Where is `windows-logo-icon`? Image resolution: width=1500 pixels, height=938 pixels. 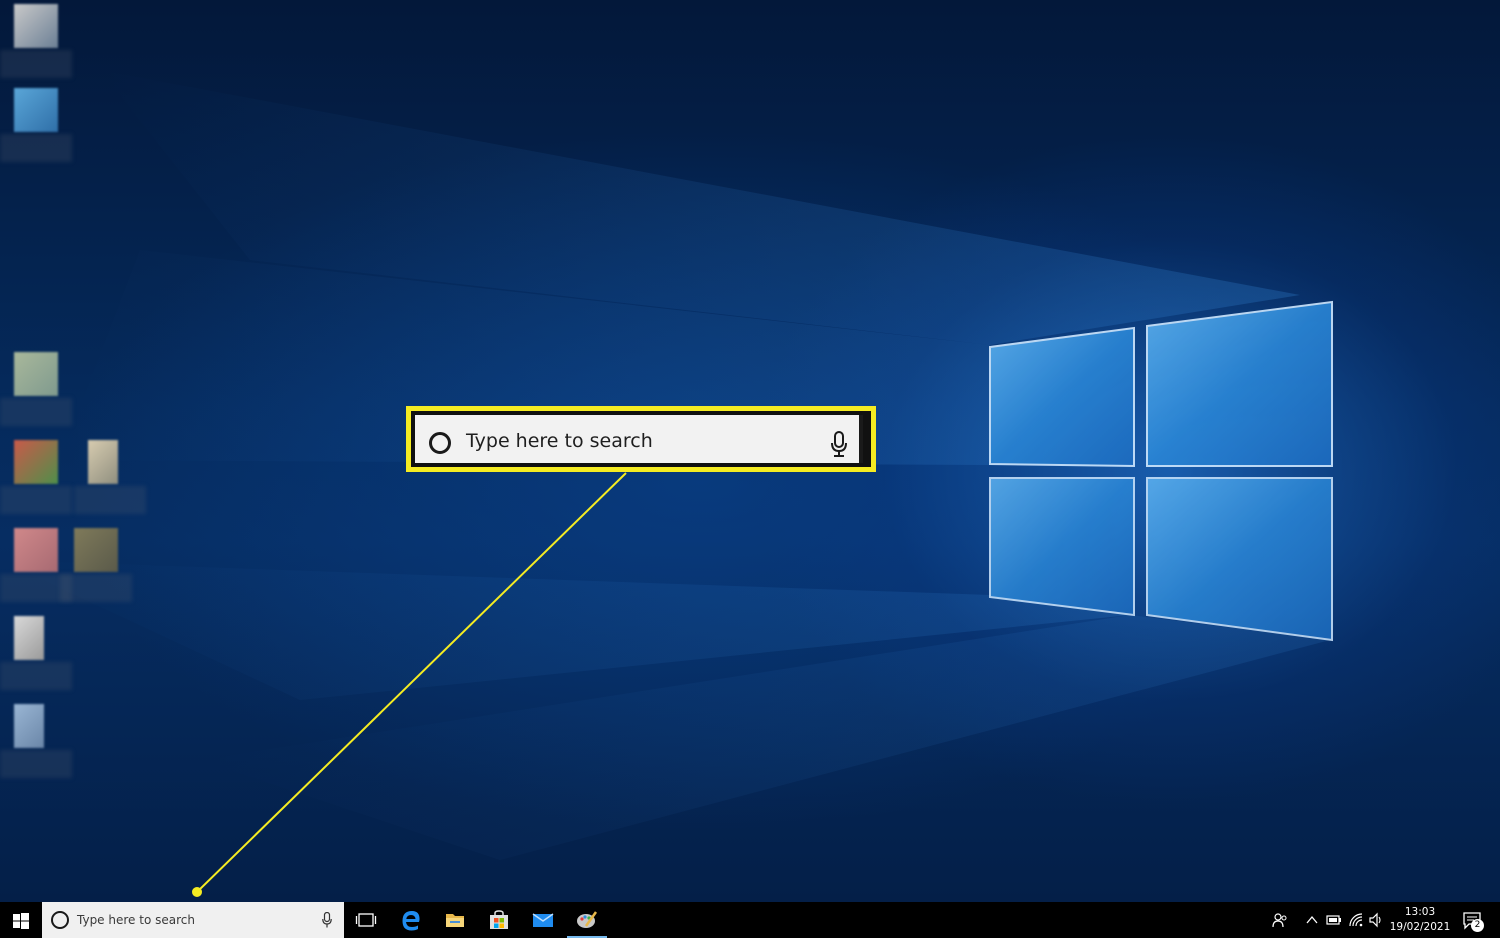
windows-logo-icon is located at coordinates (21, 921).